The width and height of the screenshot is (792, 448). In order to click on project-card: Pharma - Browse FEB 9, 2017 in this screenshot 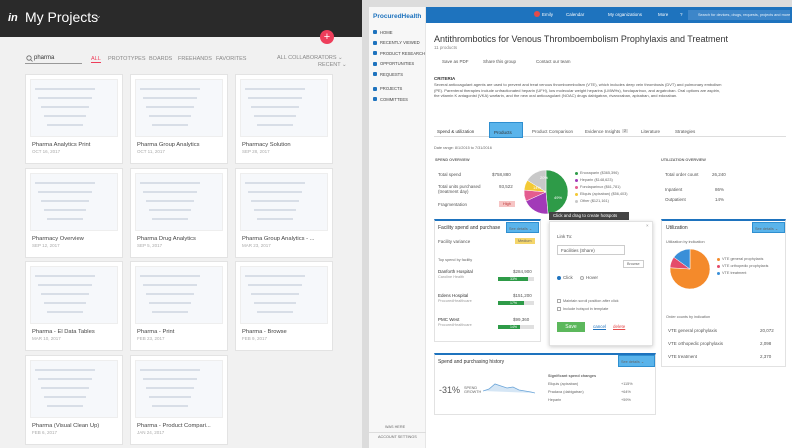, I will do `click(284, 306)`.